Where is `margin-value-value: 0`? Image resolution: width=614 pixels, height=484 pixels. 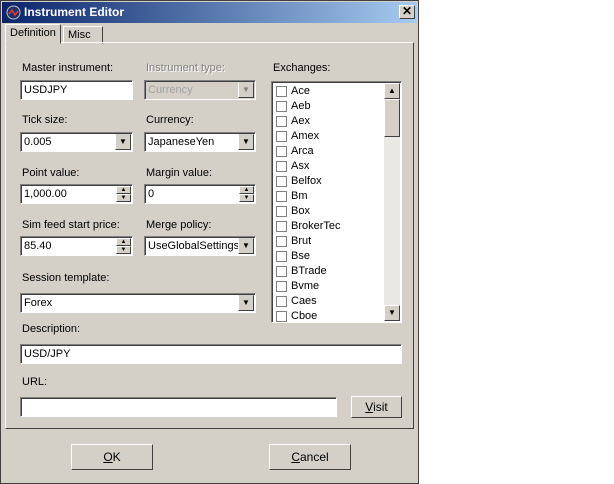 margin-value-value: 0 is located at coordinates (151, 194).